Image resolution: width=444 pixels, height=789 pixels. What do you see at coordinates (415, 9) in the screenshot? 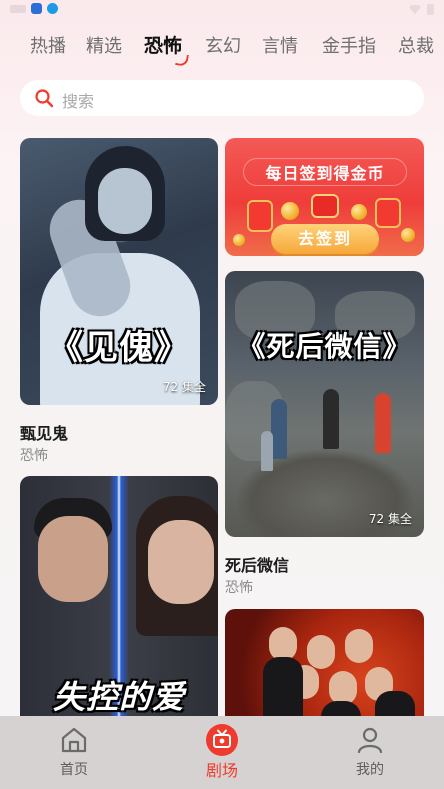
I see `wifi-icon` at bounding box center [415, 9].